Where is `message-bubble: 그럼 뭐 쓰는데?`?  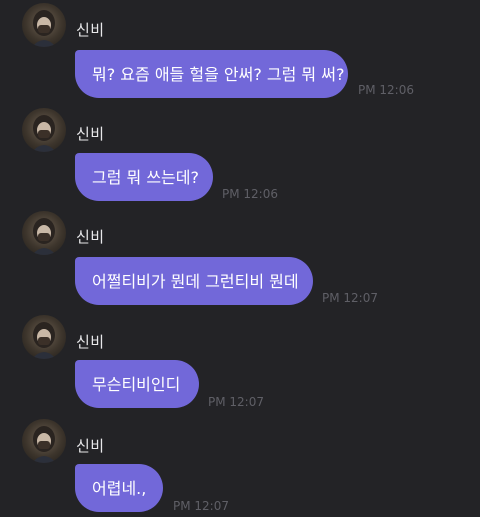 message-bubble: 그럼 뭐 쓰는데? is located at coordinates (144, 177).